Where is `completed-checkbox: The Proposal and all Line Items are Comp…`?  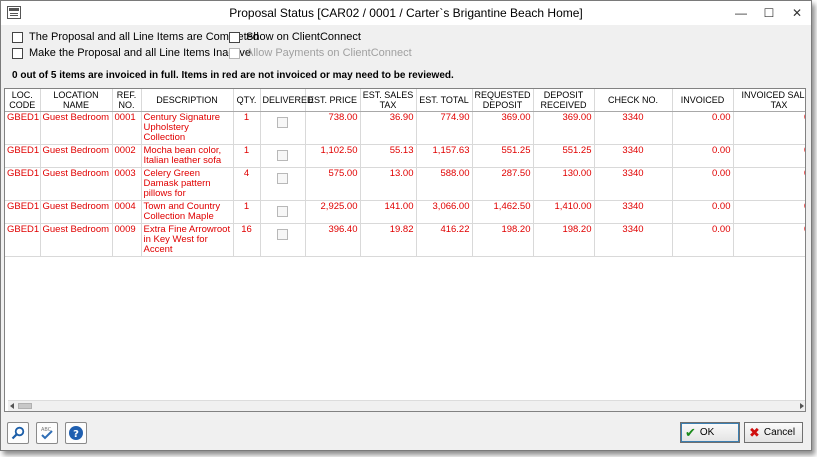 completed-checkbox: The Proposal and all Line Items are Comp… is located at coordinates (135, 37).